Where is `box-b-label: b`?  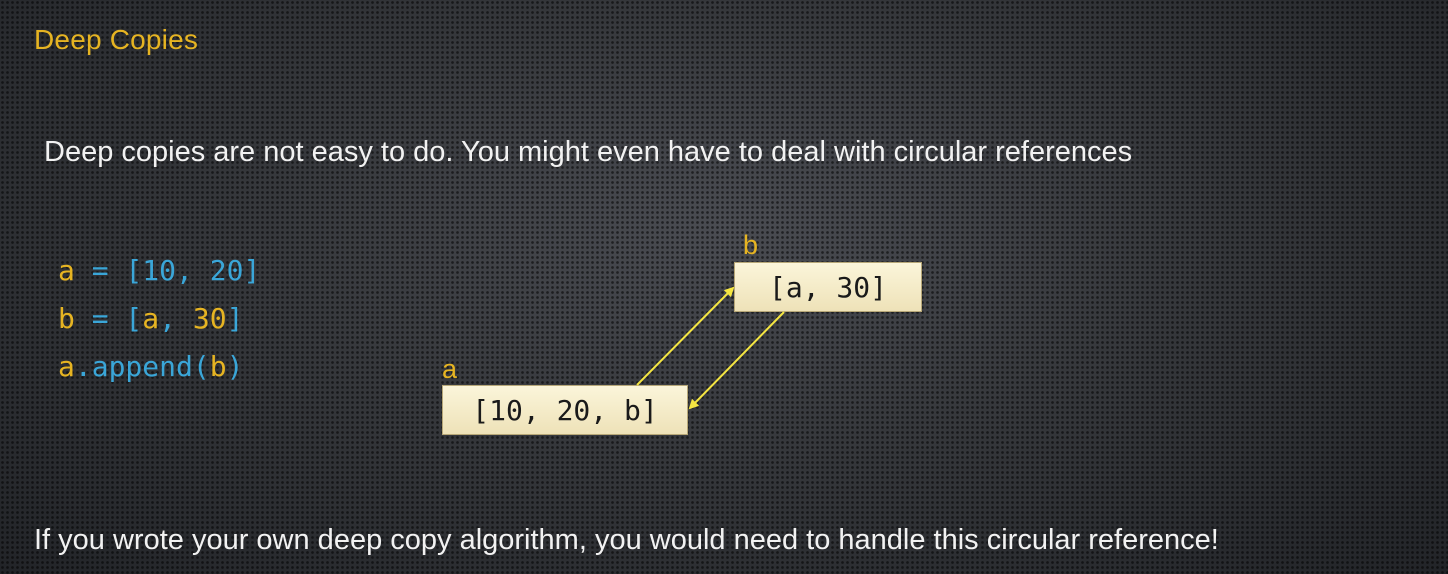 box-b-label: b is located at coordinates (751, 245).